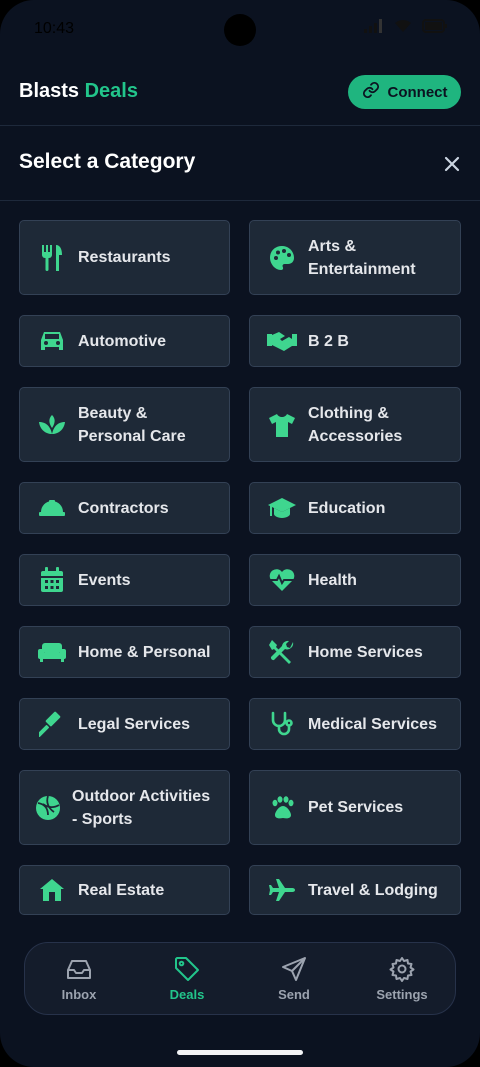 The image size is (480, 1067). I want to click on status-bar: 10:43, so click(240, 30).